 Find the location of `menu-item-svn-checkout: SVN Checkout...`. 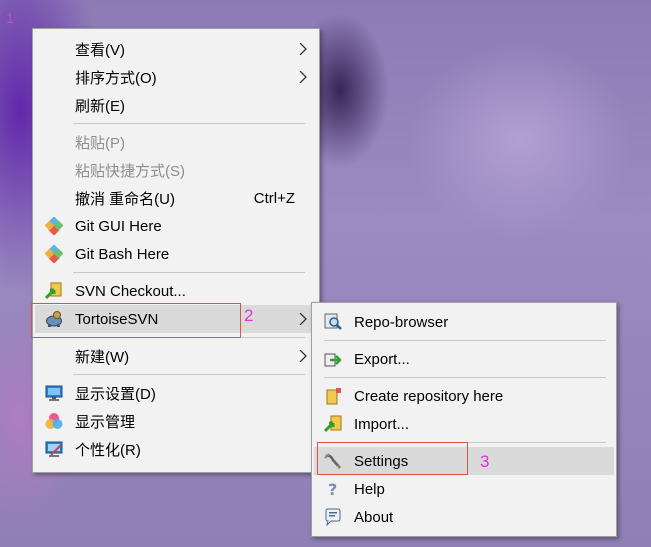

menu-item-svn-checkout: SVN Checkout... is located at coordinates (176, 291).